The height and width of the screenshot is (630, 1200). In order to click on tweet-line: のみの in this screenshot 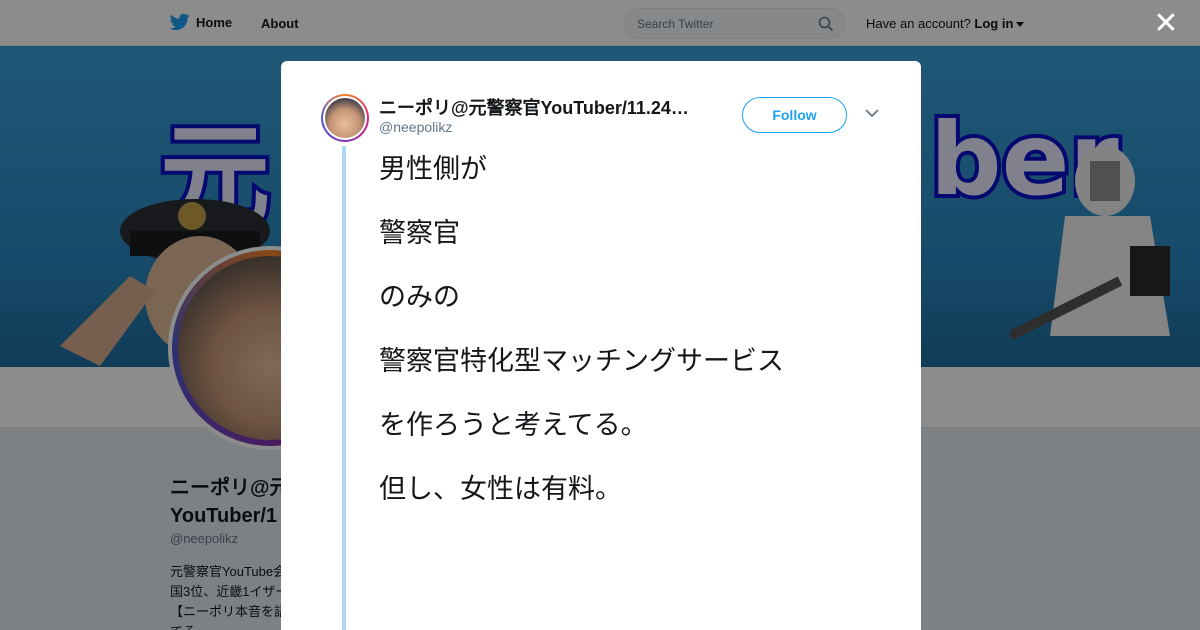, I will do `click(419, 297)`.